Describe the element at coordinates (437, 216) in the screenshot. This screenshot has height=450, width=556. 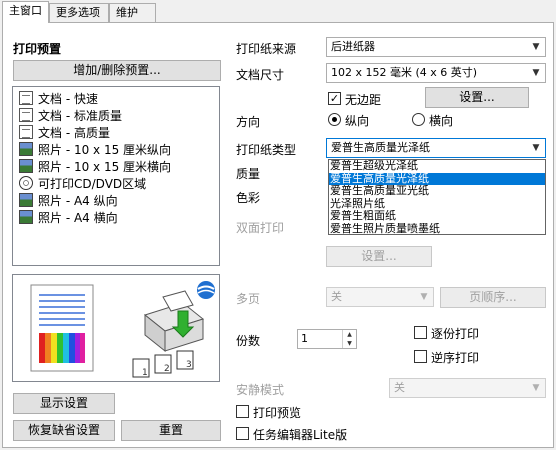
I see `paper-type-option: 爱普生粗面纸` at that location.